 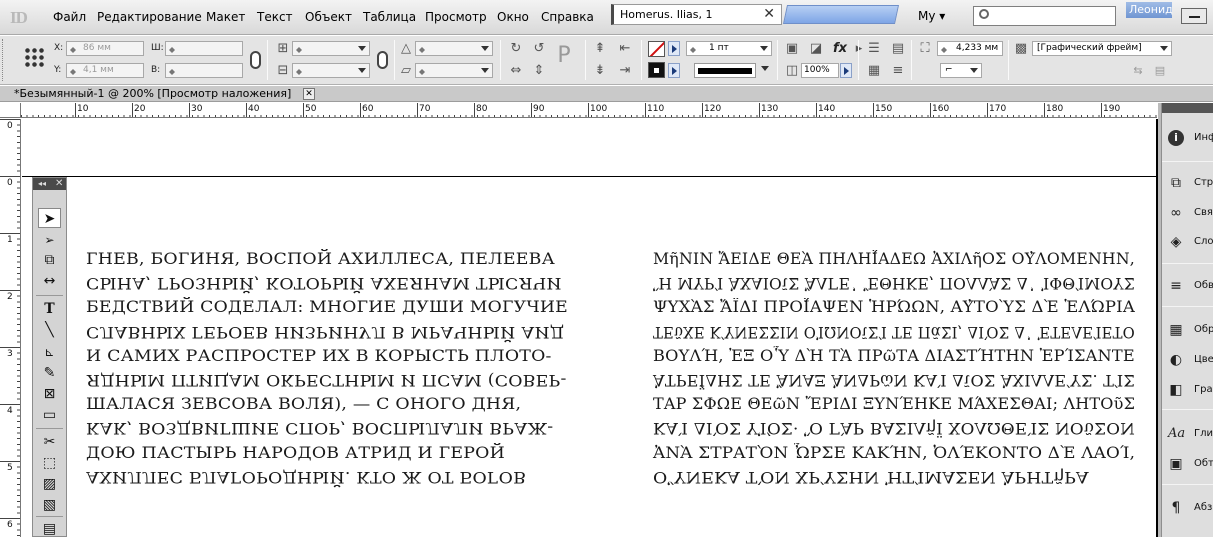 I want to click on direct-selection-tool-icon: ➢, so click(x=49, y=240).